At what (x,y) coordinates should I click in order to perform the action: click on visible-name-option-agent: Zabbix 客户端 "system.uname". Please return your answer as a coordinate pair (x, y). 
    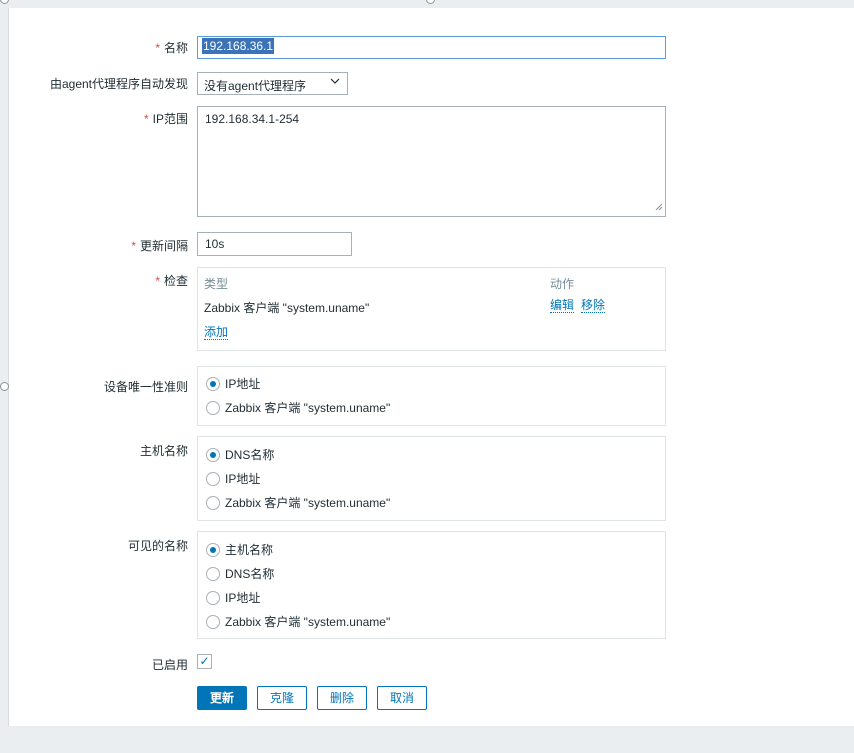
    Looking at the image, I should click on (298, 621).